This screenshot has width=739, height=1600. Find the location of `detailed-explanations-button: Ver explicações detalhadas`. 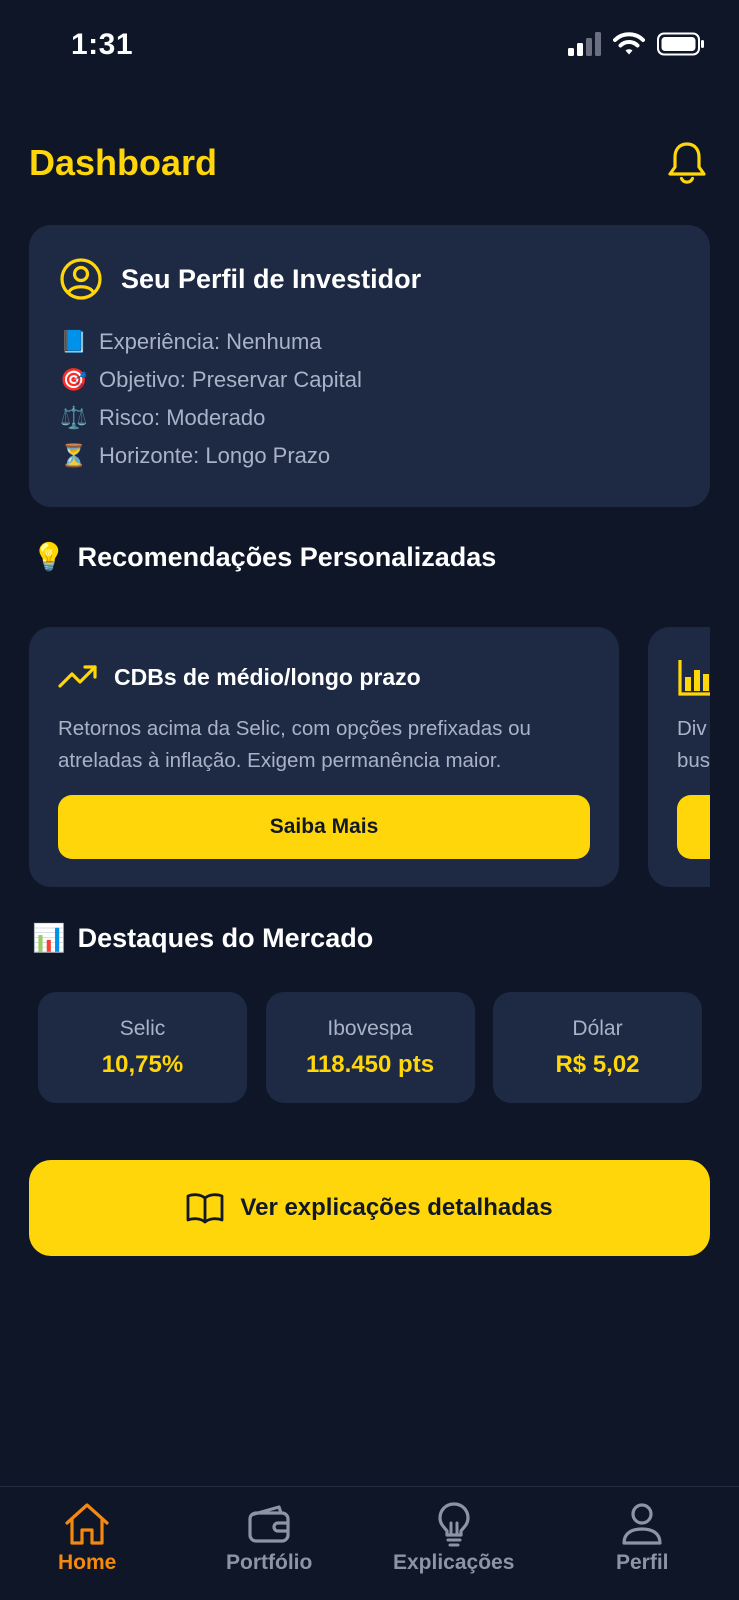

detailed-explanations-button: Ver explicações detalhadas is located at coordinates (369, 1208).